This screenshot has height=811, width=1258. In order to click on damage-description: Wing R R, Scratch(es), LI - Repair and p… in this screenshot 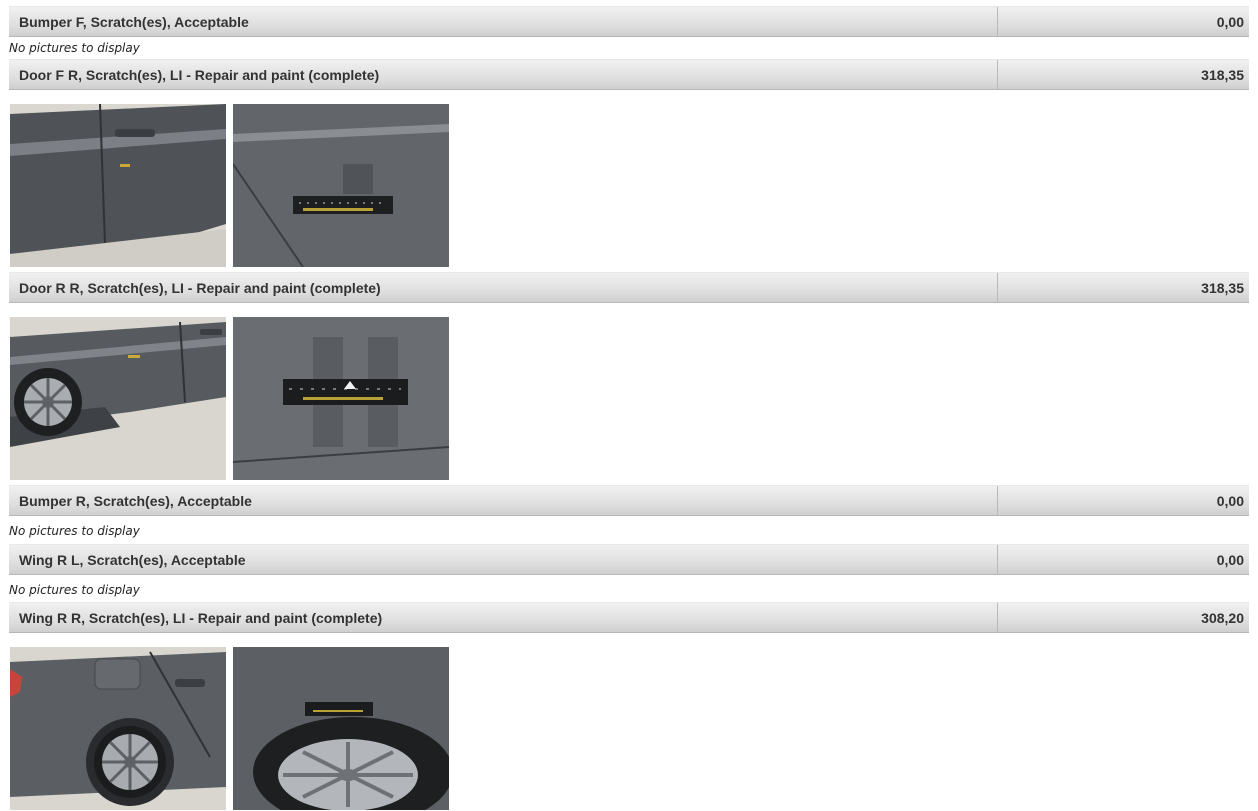, I will do `click(503, 617)`.